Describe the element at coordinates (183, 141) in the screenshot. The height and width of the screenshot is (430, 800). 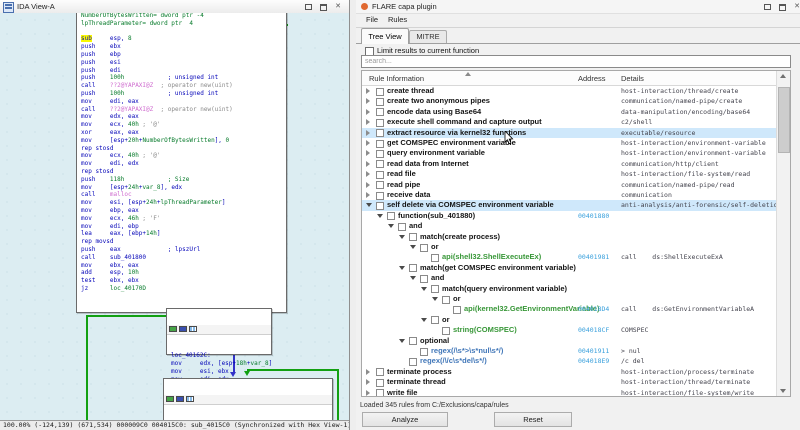
I see `asm-line: mov [esp+20h+NumberOfBytesWritten], 0` at that location.